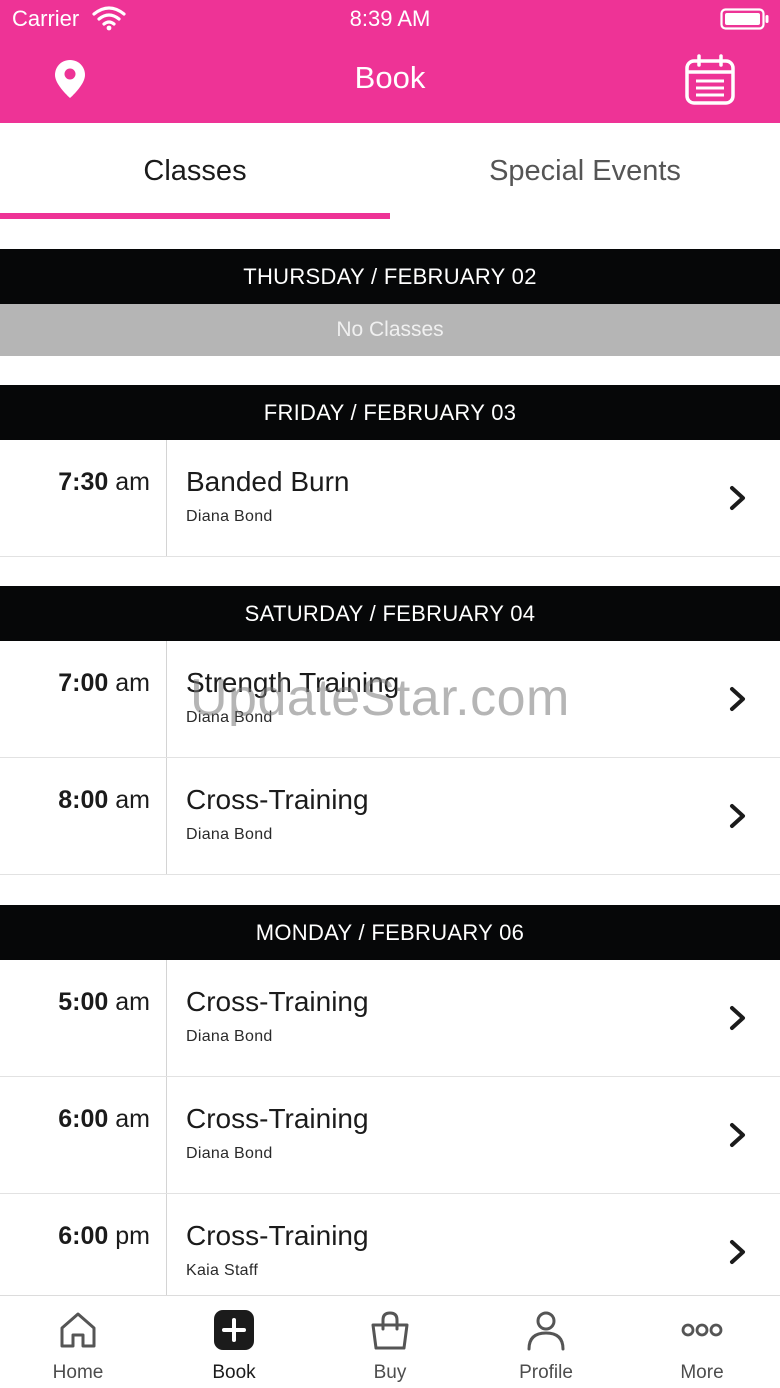 The image size is (780, 1388). What do you see at coordinates (293, 682) in the screenshot?
I see `class-name: Strength Training` at bounding box center [293, 682].